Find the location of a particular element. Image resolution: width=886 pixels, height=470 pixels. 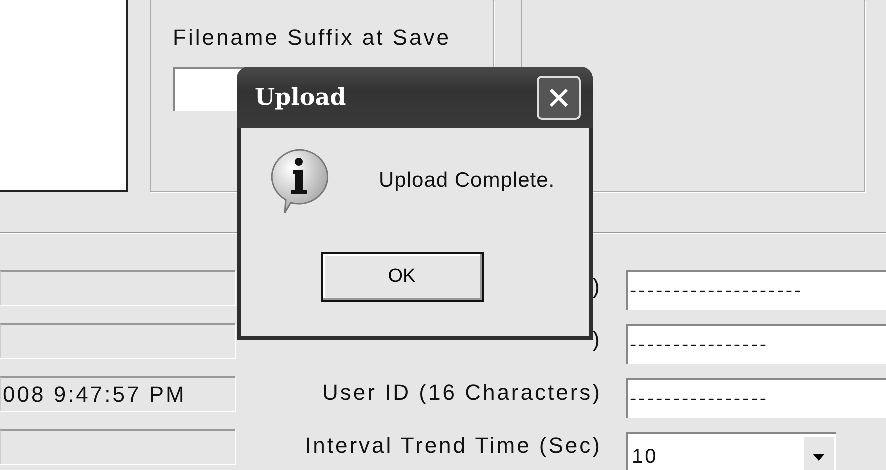

status-field: 008 9:47:57 PM is located at coordinates (118, 394).